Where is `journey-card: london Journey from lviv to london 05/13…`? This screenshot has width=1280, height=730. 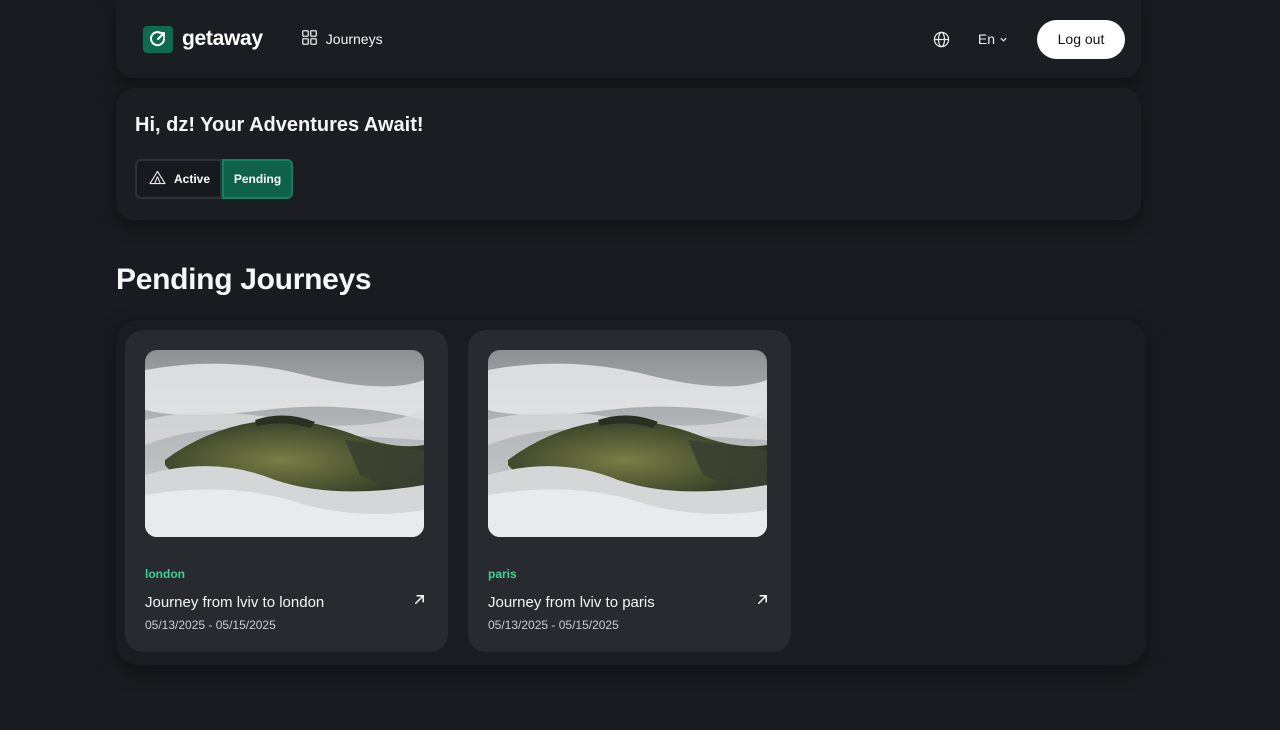
journey-card: london Journey from lviv to london 05/13… is located at coordinates (286, 491).